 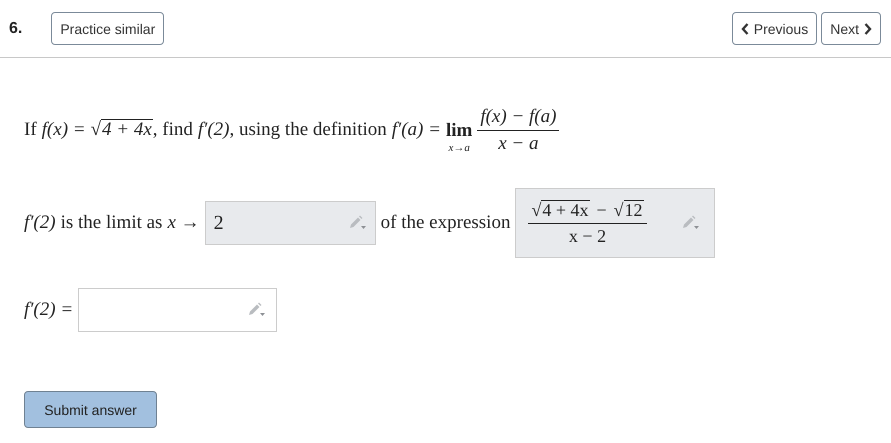 I want to click on arrow-formula: x →, so click(x=183, y=223).